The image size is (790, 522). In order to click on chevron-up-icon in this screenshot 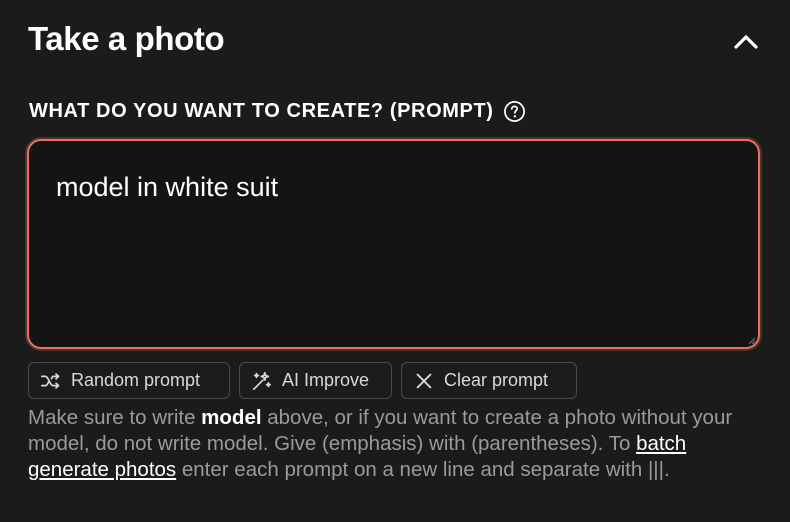, I will do `click(746, 42)`.